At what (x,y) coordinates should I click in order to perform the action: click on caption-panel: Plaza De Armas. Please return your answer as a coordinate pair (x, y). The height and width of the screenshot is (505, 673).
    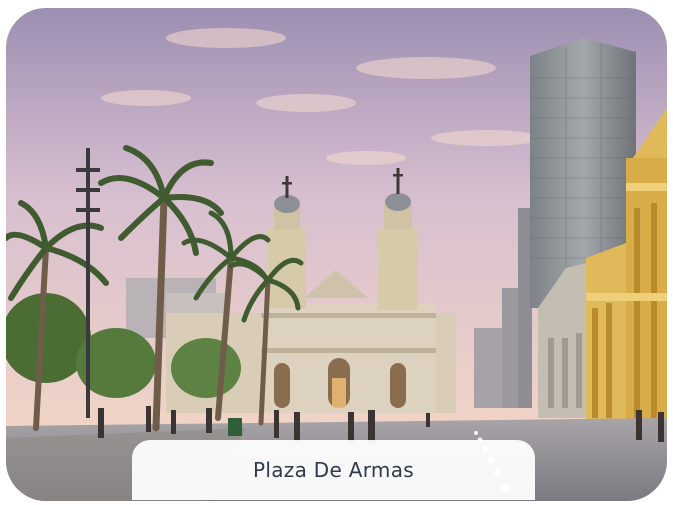
    Looking at the image, I should click on (333, 470).